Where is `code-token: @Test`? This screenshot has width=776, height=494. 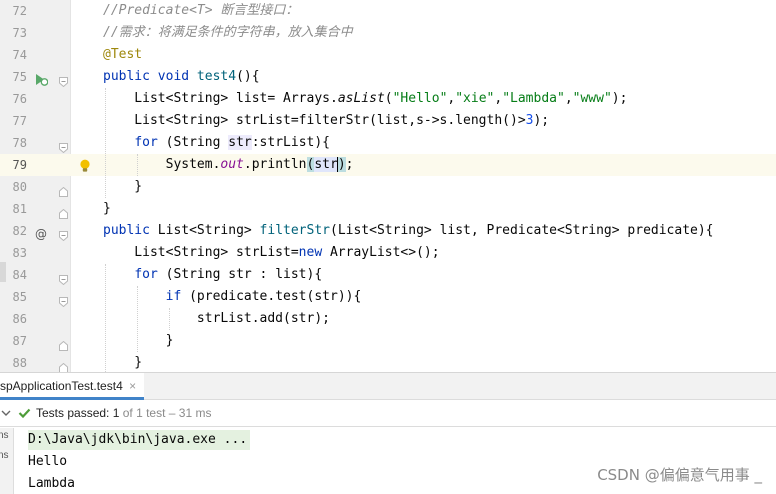
code-token: @Test is located at coordinates (123, 54).